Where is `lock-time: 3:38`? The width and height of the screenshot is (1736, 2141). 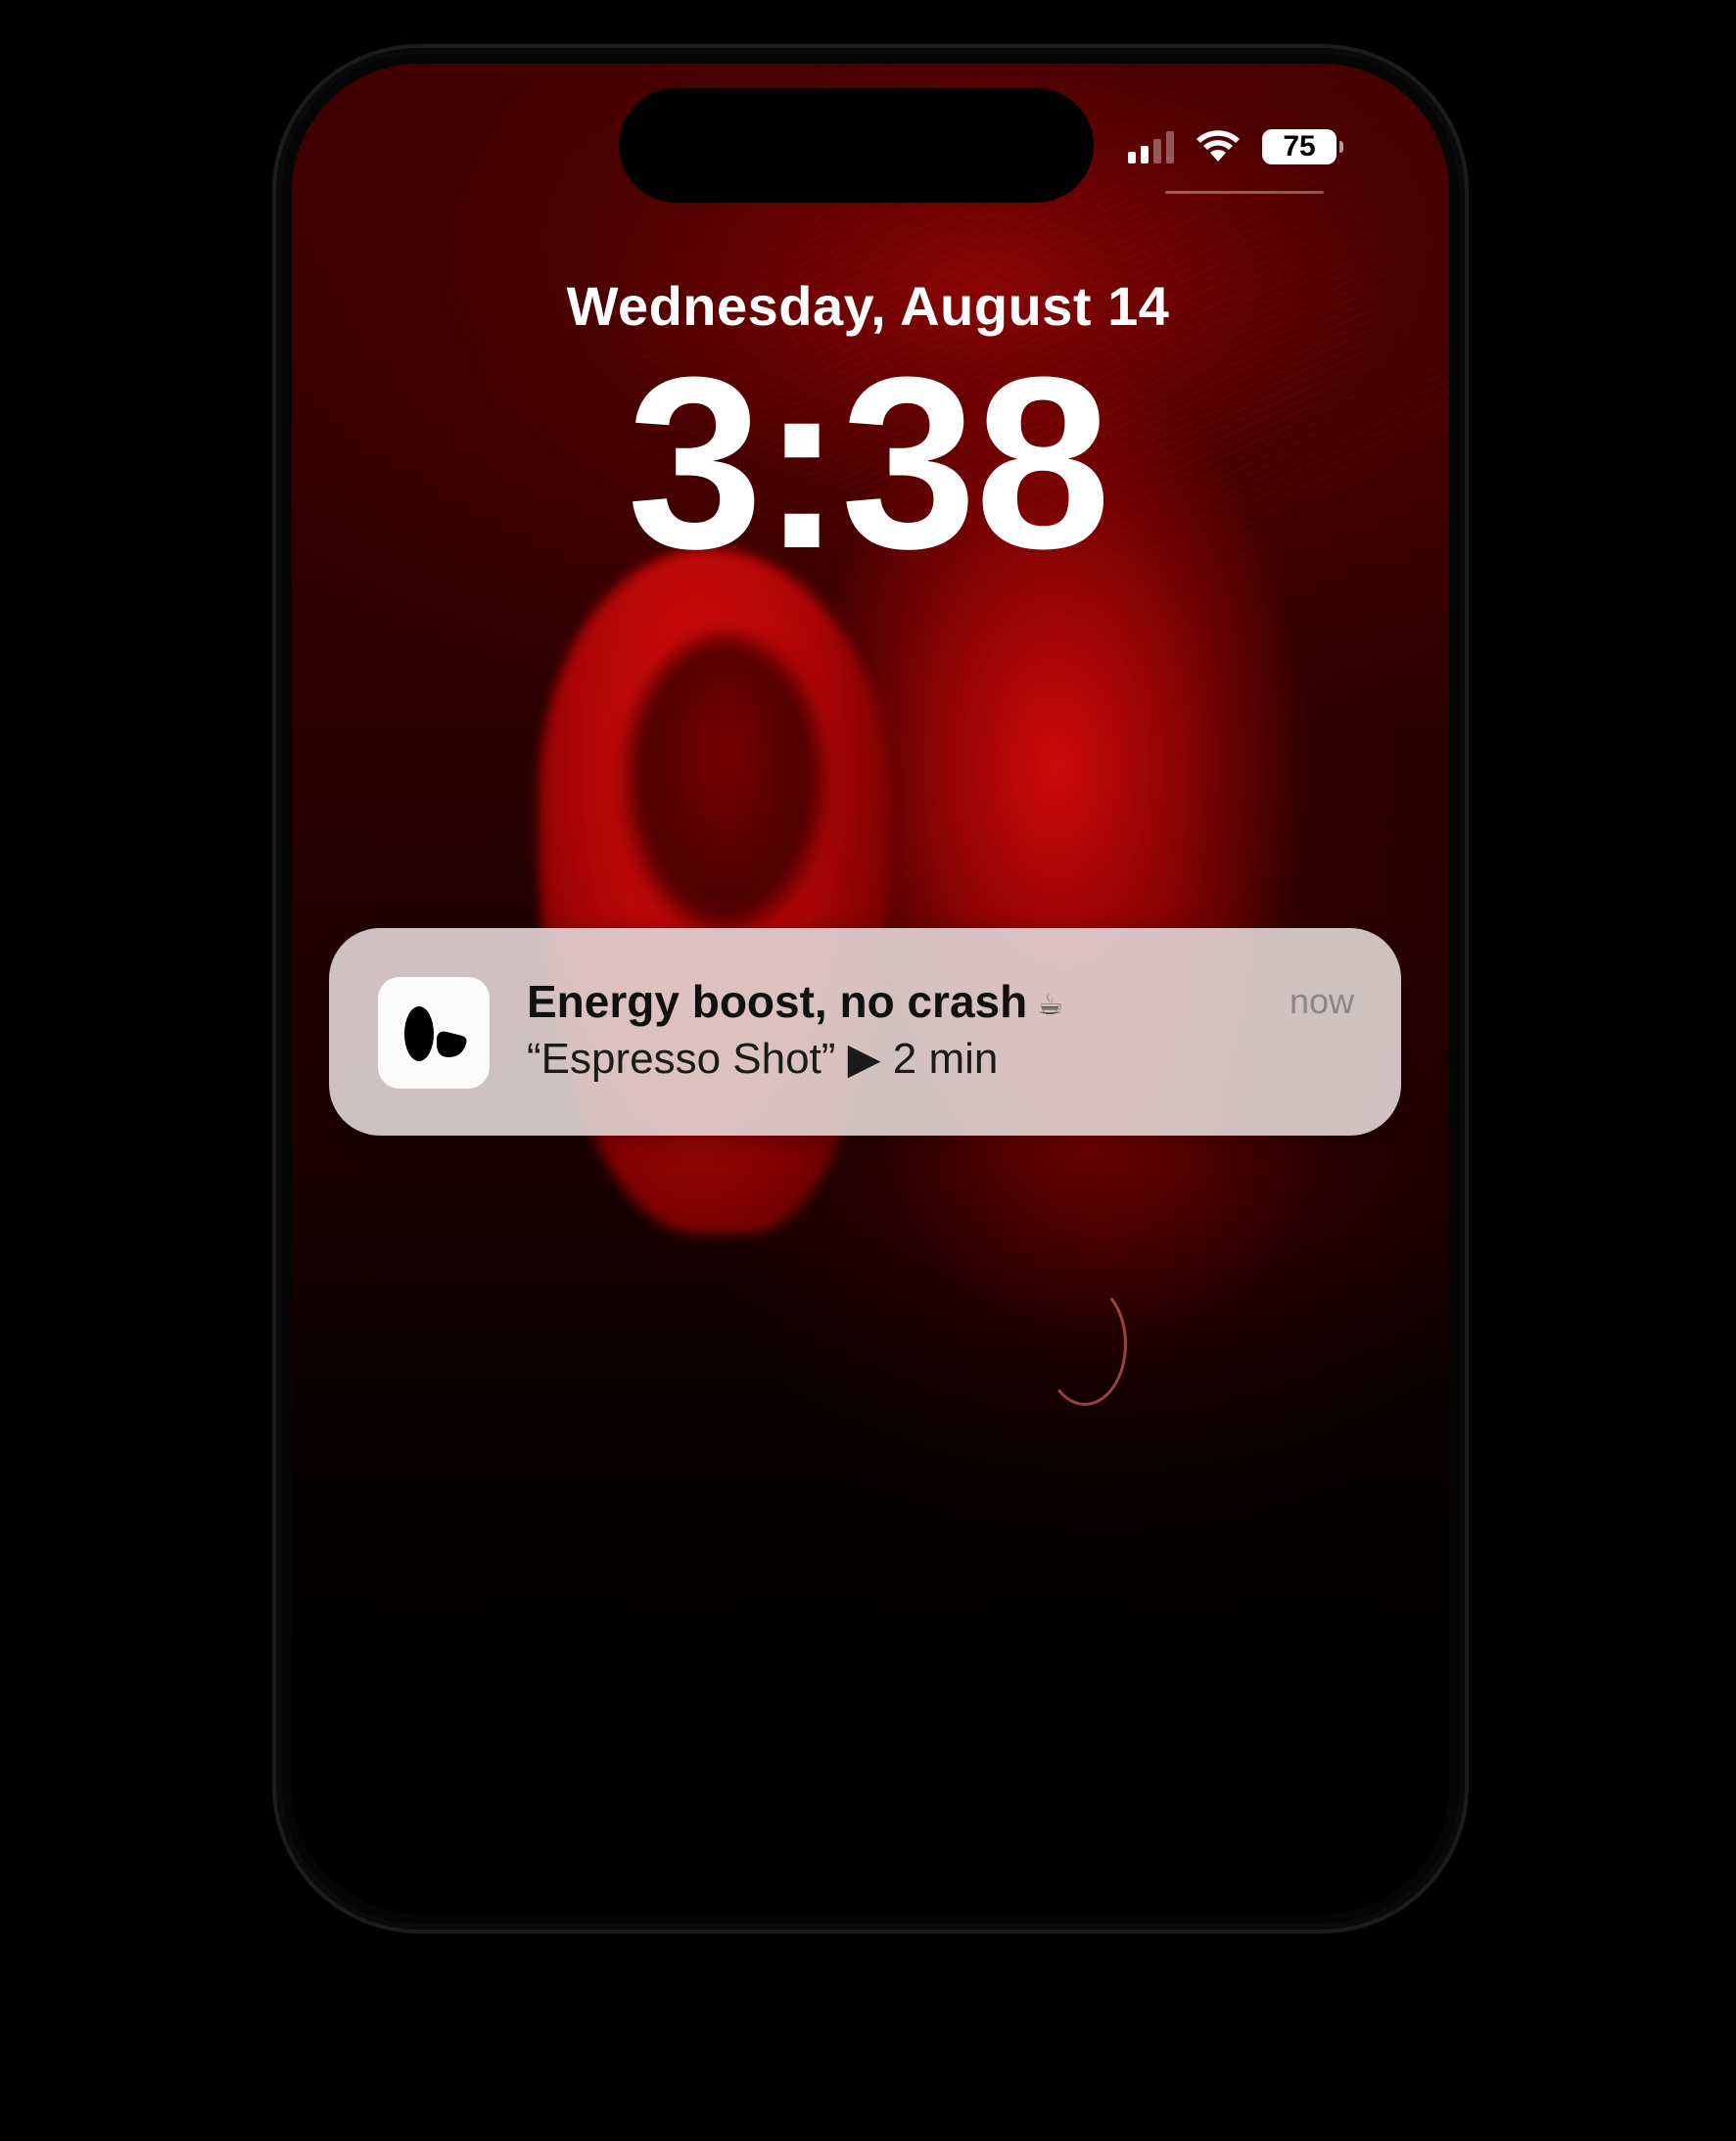 lock-time: 3:38 is located at coordinates (868, 463).